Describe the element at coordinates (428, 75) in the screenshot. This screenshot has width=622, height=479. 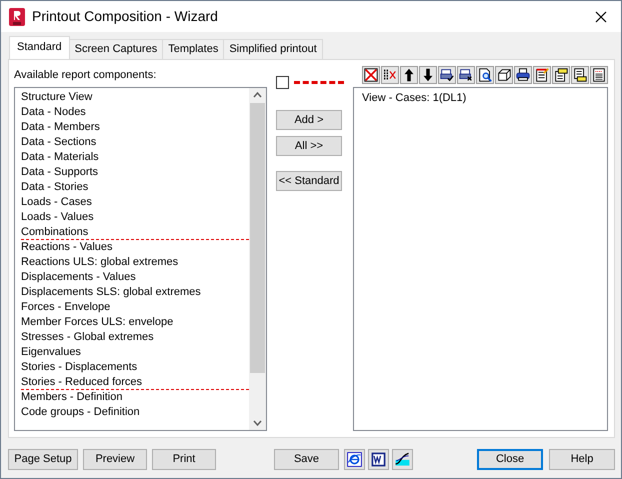
I see `arrow-down-icon` at that location.